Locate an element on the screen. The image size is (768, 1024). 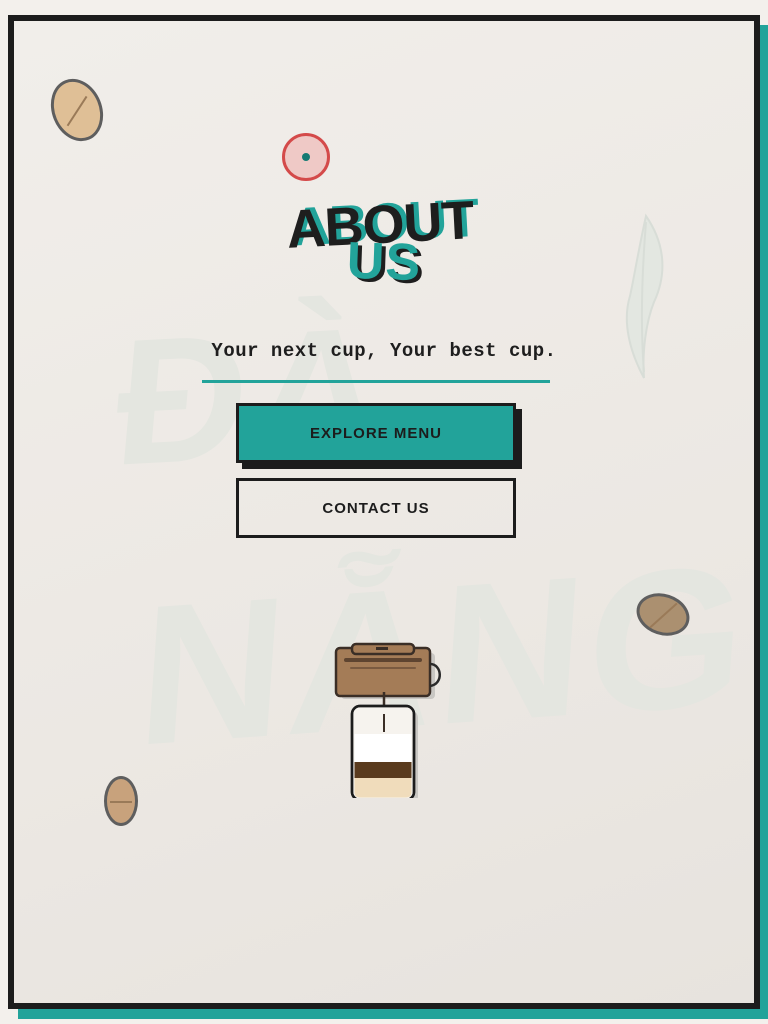
tagline: Your next cup, Your best cup. is located at coordinates (384, 351).